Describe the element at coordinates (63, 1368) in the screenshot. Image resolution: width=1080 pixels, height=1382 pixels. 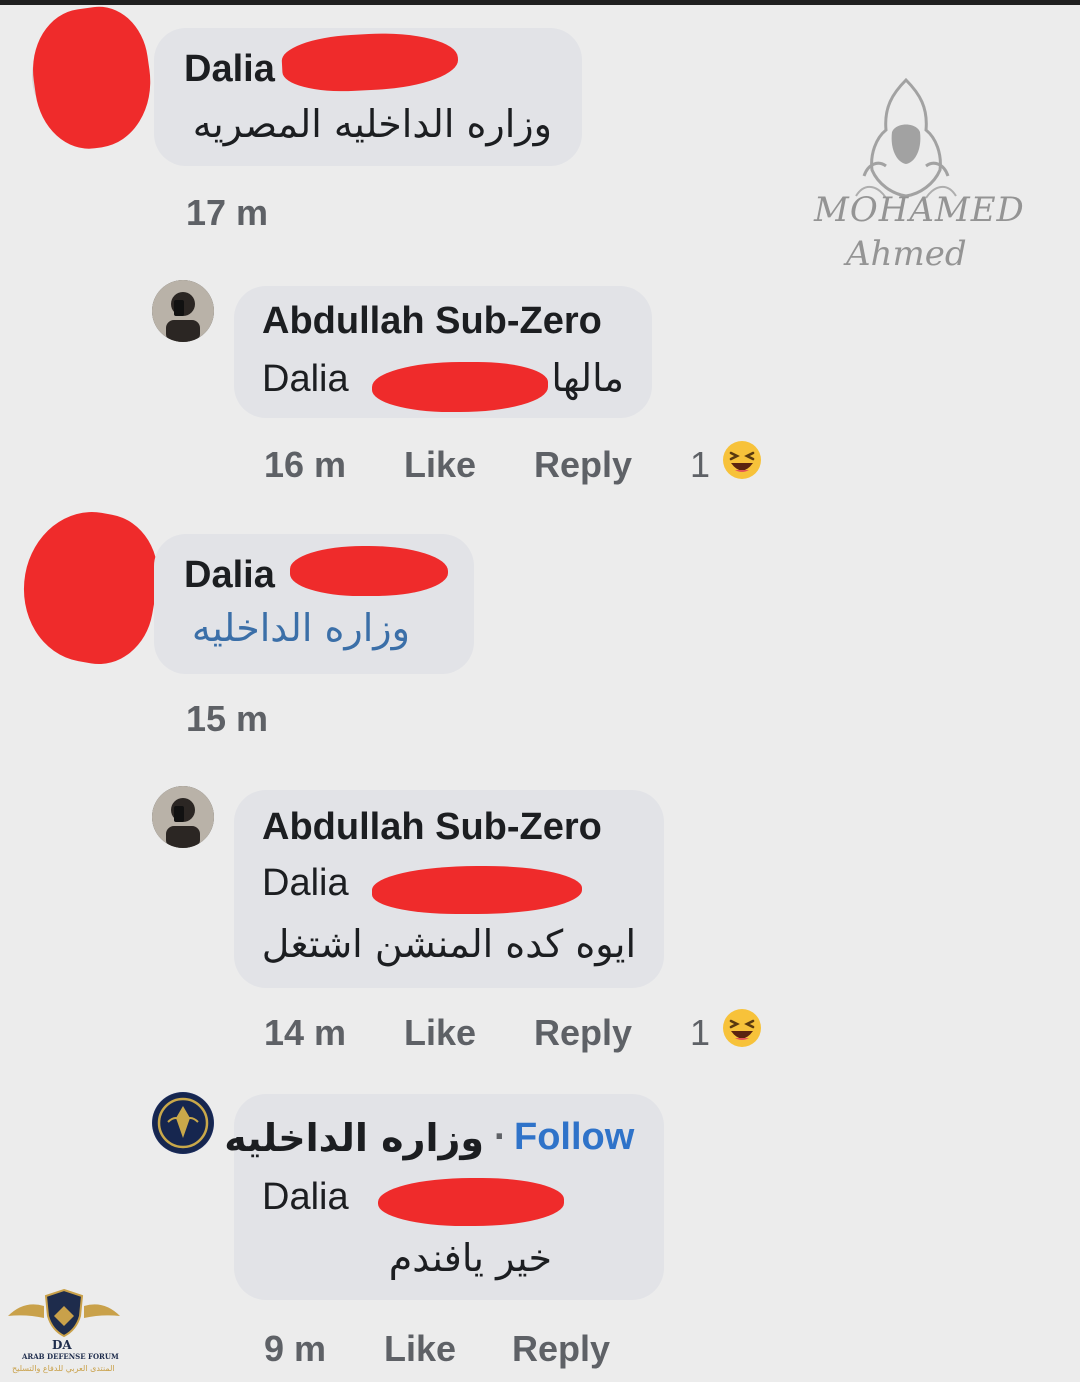
I see `forum-name-arabic: المنتدى العربي للدفاع والتسليح` at that location.